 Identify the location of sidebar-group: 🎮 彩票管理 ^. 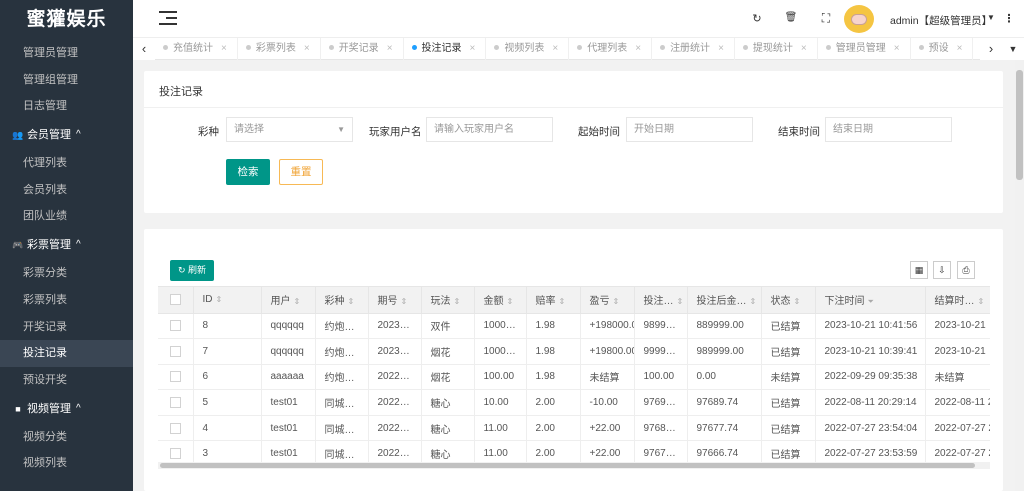
(66, 245).